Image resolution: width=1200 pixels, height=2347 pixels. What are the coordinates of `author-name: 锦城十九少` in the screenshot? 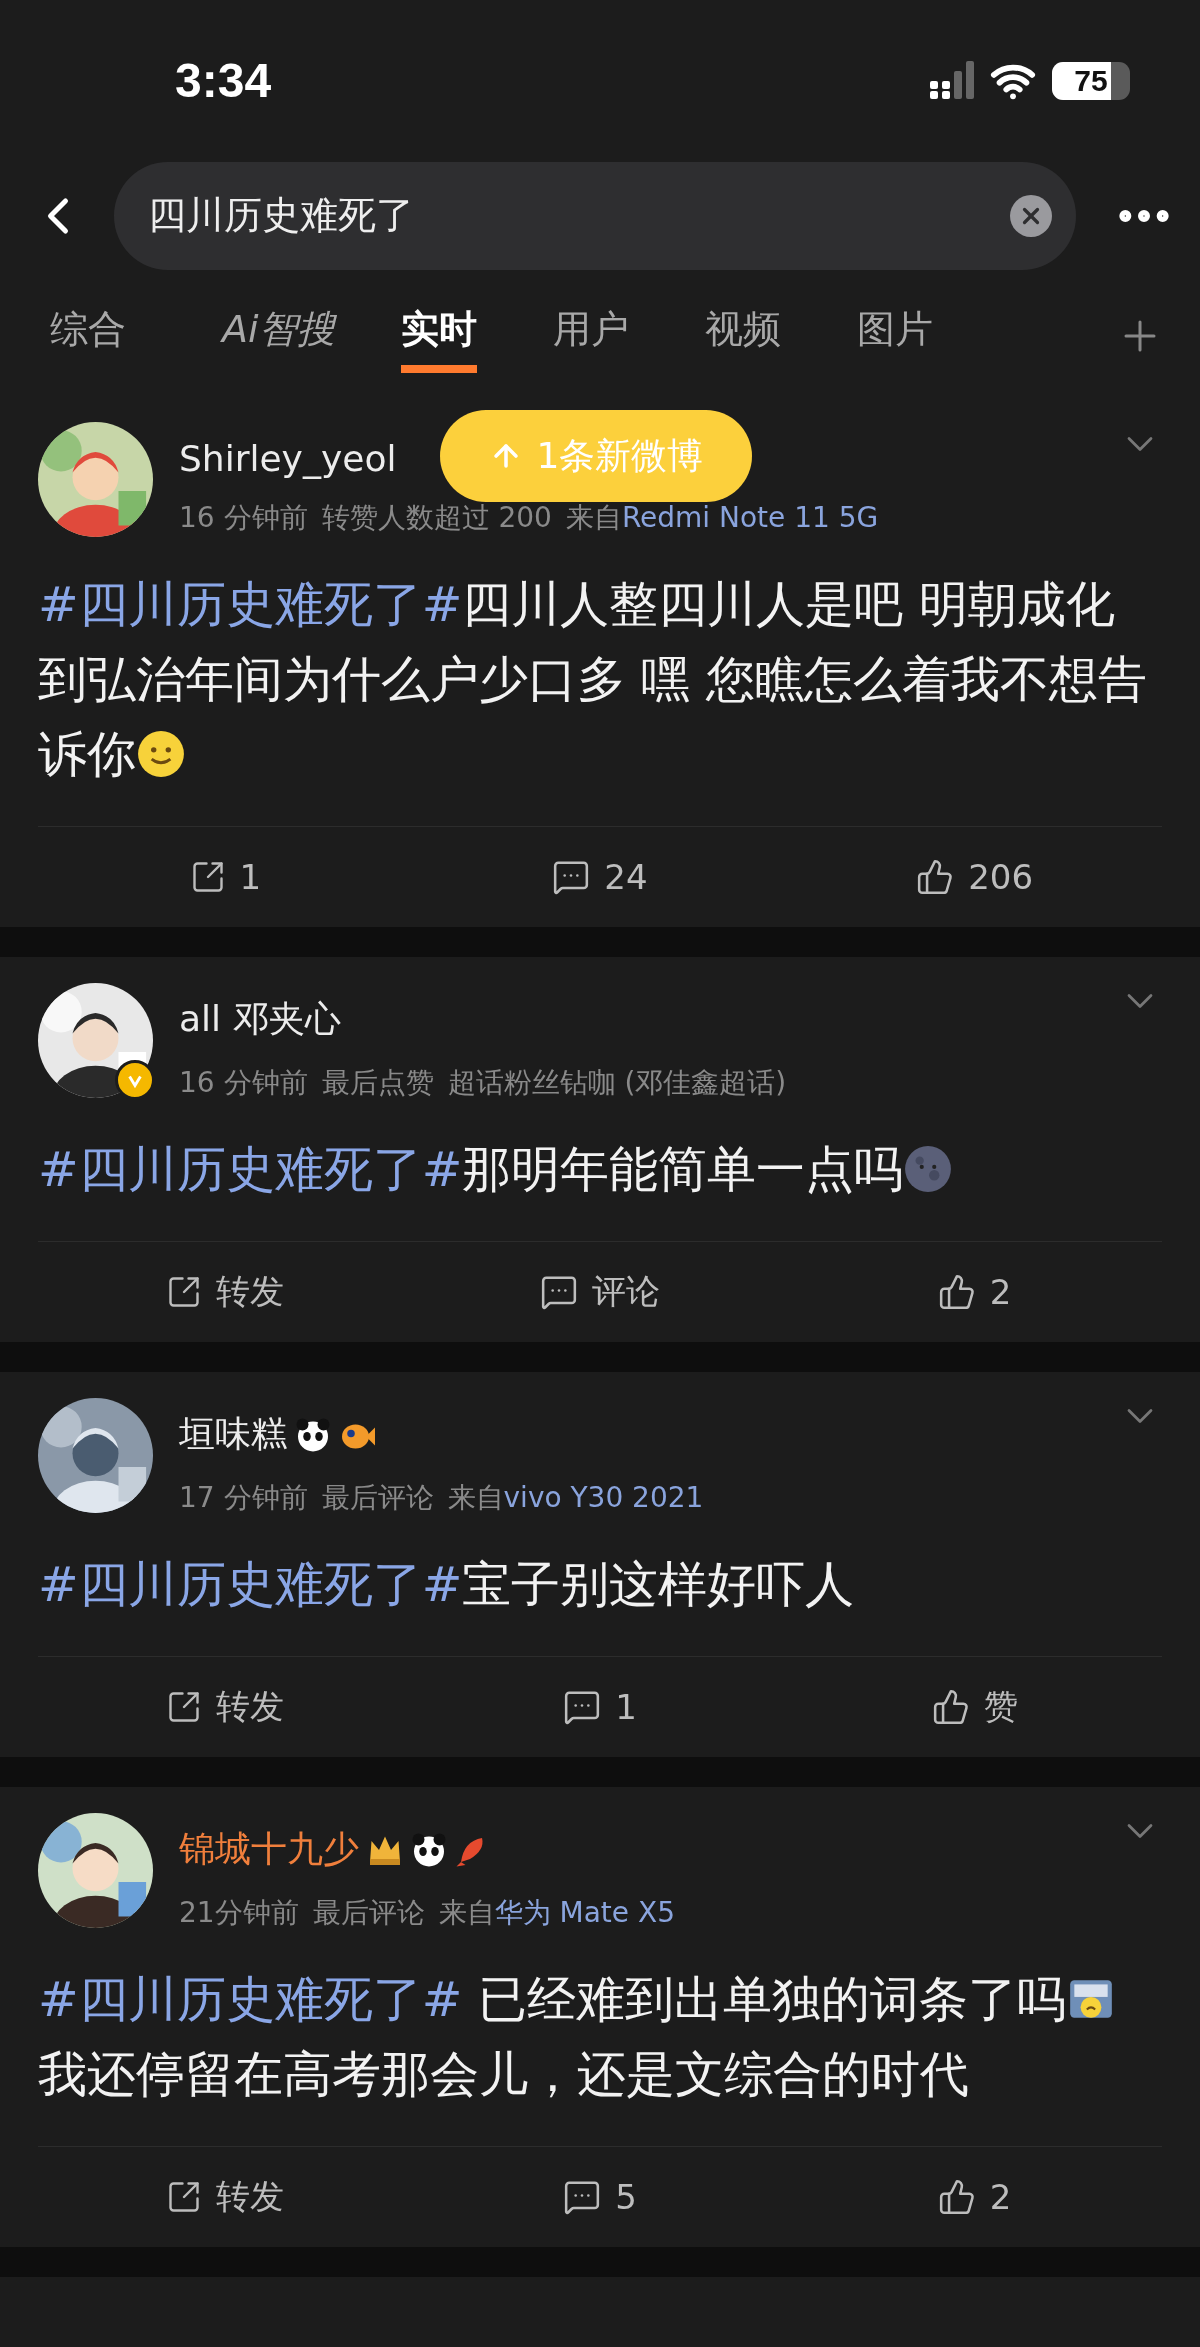 It's located at (269, 1849).